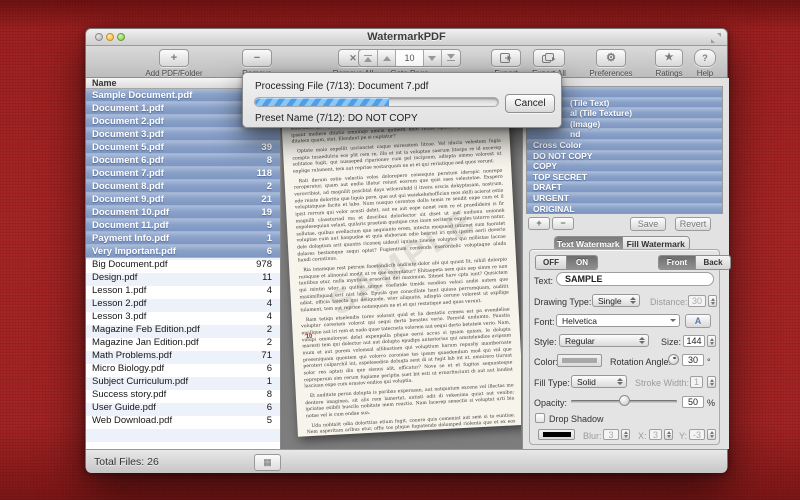 This screenshot has height=500, width=800. What do you see at coordinates (183, 407) in the screenshot?
I see `file-row: User Guide.pdf 6` at bounding box center [183, 407].